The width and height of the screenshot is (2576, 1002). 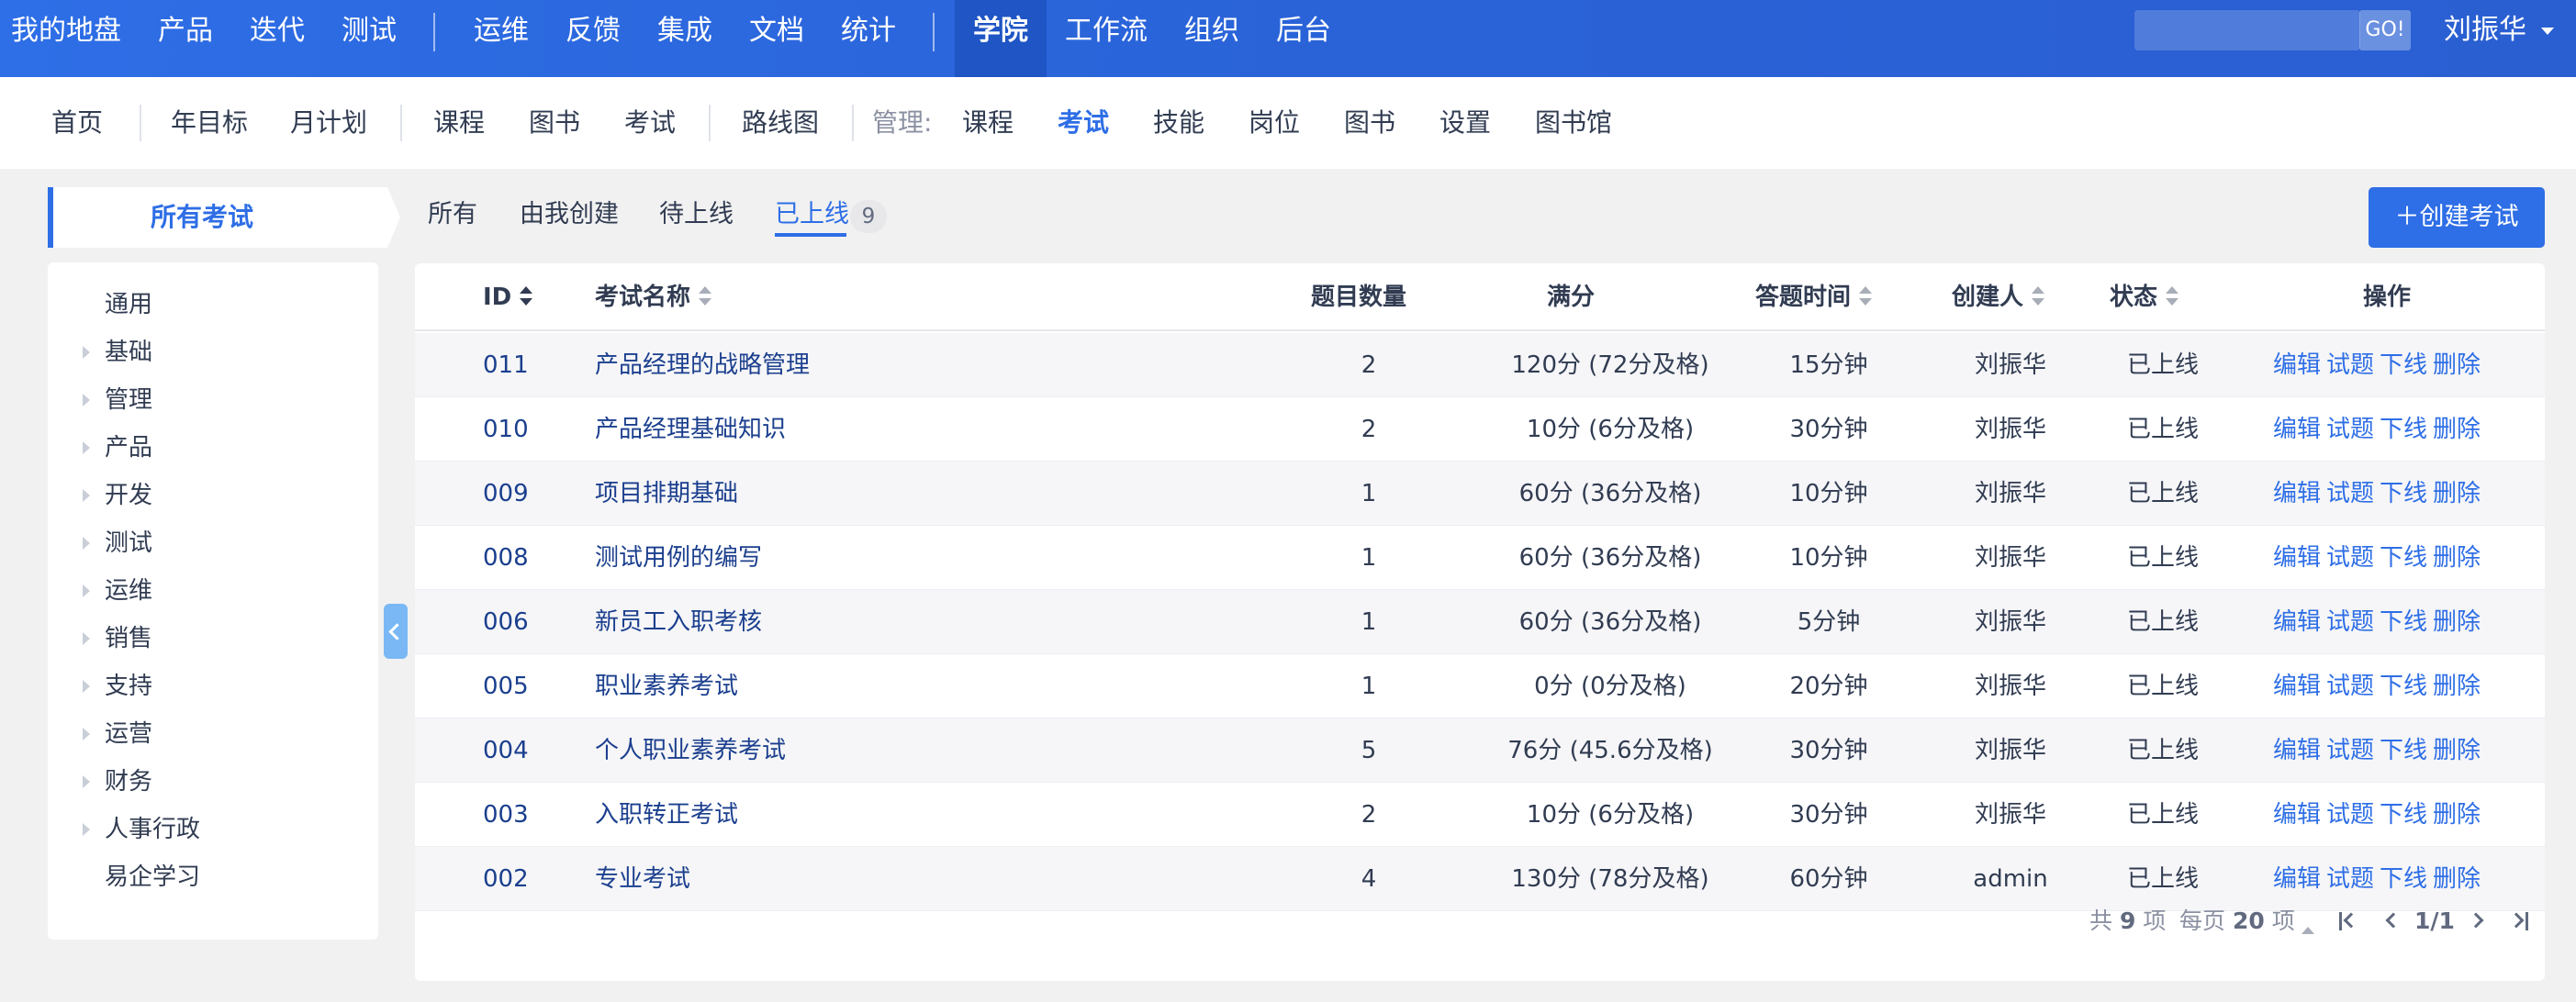 What do you see at coordinates (209, 123) in the screenshot?
I see `subnav-annual-goal: 年目标` at bounding box center [209, 123].